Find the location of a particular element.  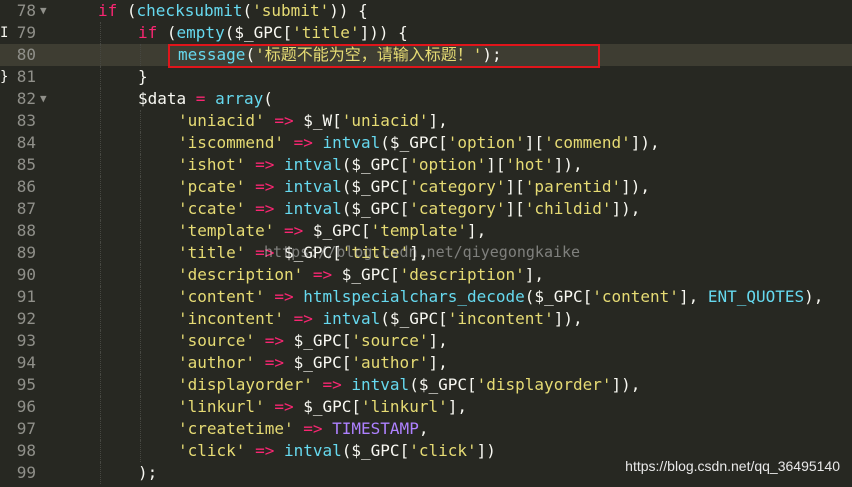

code-token: 'createtime' is located at coordinates (236, 428).